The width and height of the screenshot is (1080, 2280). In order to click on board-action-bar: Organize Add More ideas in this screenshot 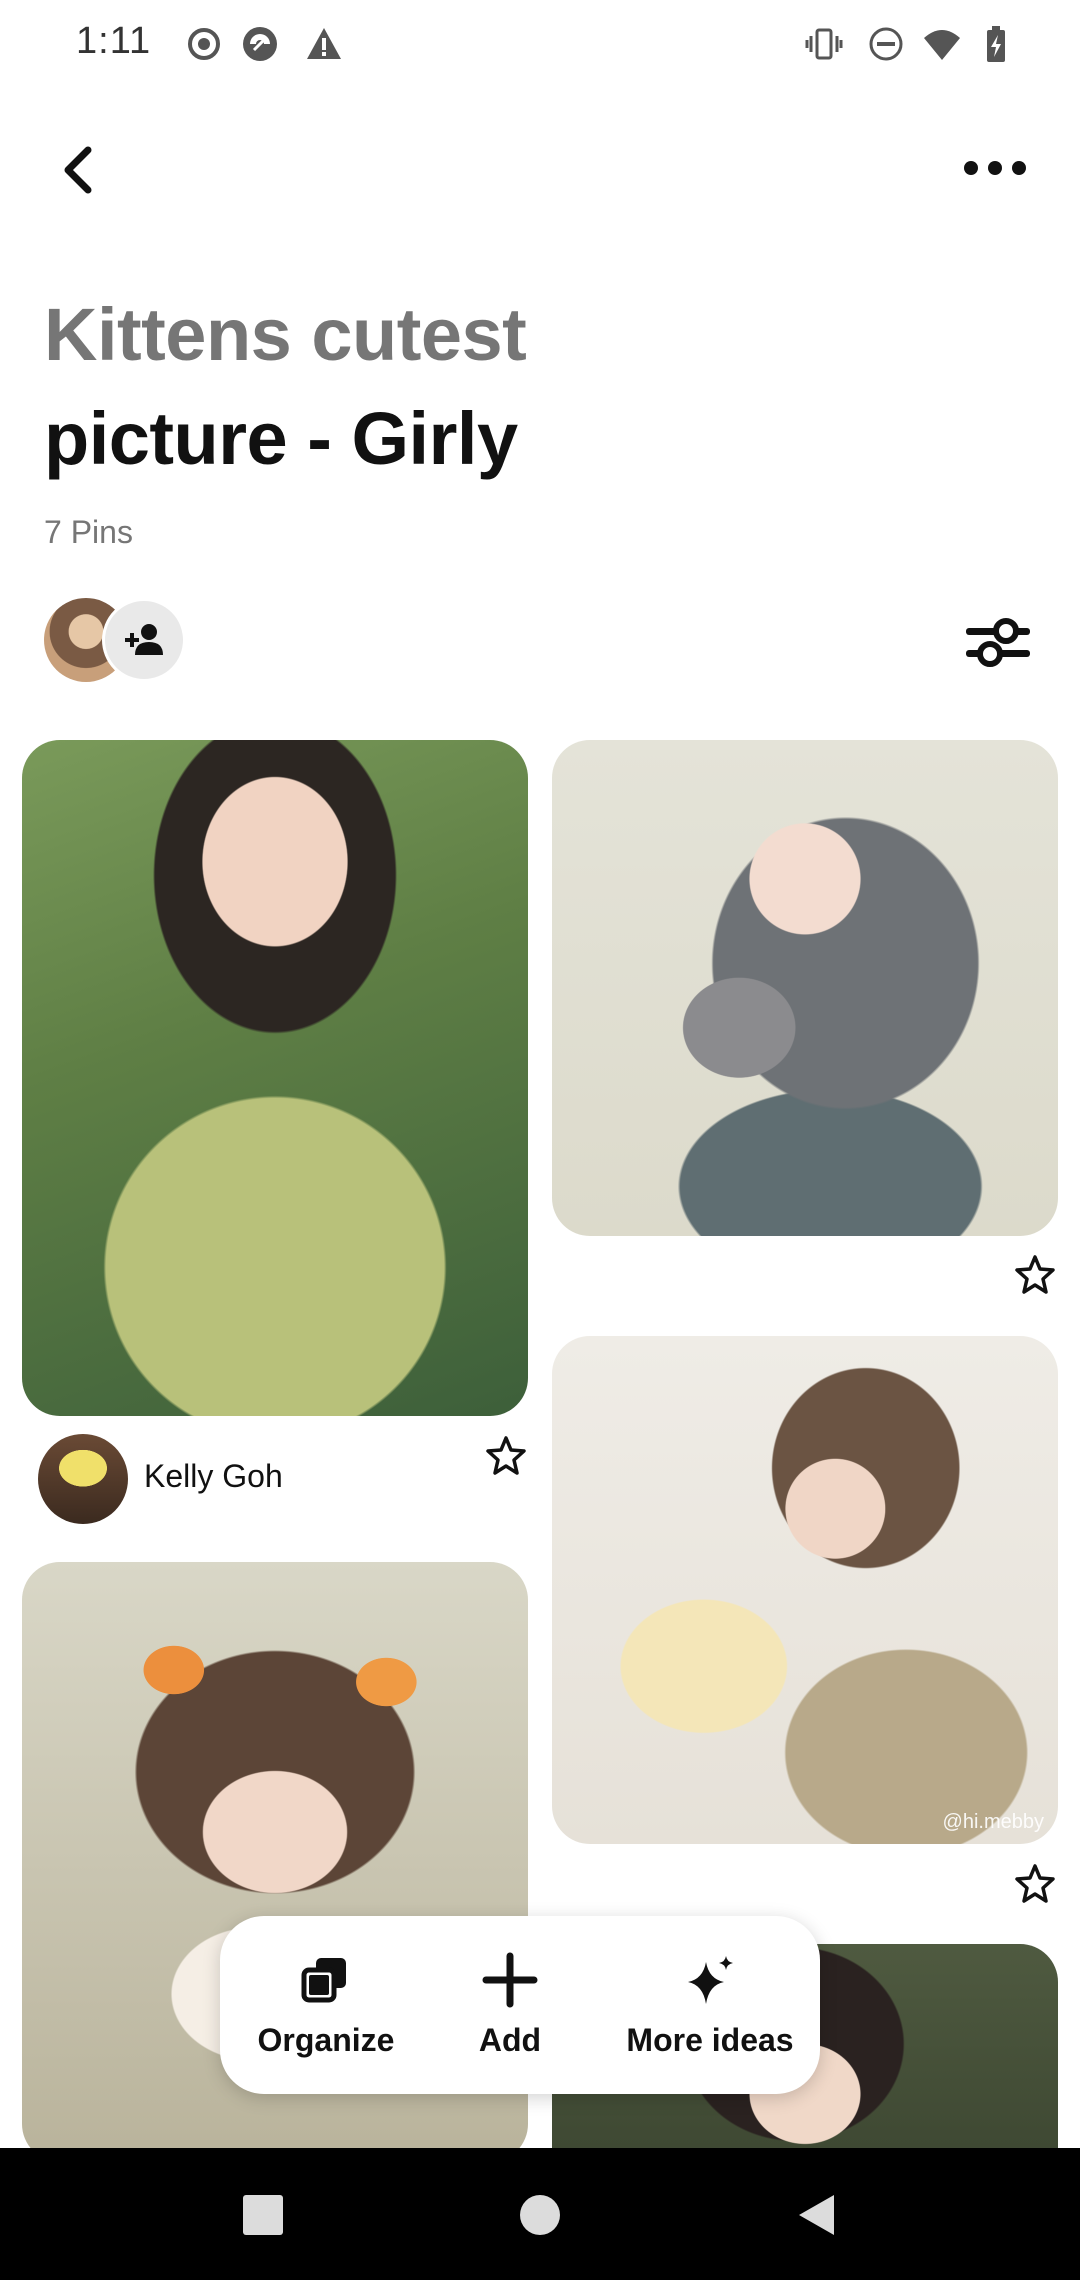, I will do `click(520, 2005)`.